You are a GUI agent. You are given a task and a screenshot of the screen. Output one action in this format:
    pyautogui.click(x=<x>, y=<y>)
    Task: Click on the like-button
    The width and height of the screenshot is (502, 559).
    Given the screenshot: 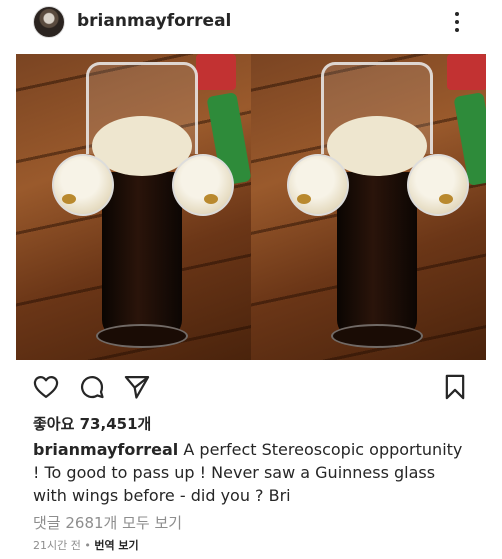 What is the action you would take?
    pyautogui.click(x=46, y=387)
    